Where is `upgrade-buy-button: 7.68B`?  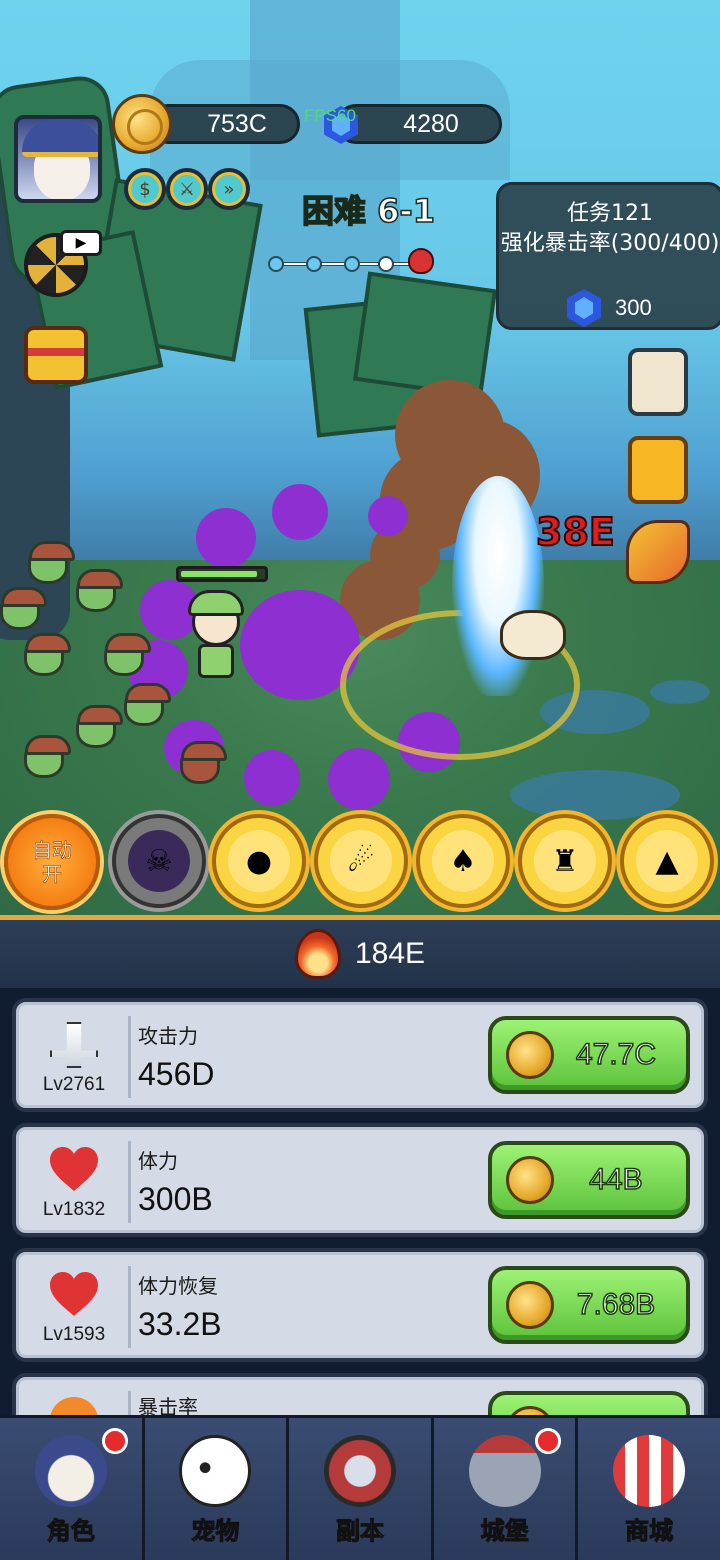 upgrade-buy-button: 7.68B is located at coordinates (589, 1305).